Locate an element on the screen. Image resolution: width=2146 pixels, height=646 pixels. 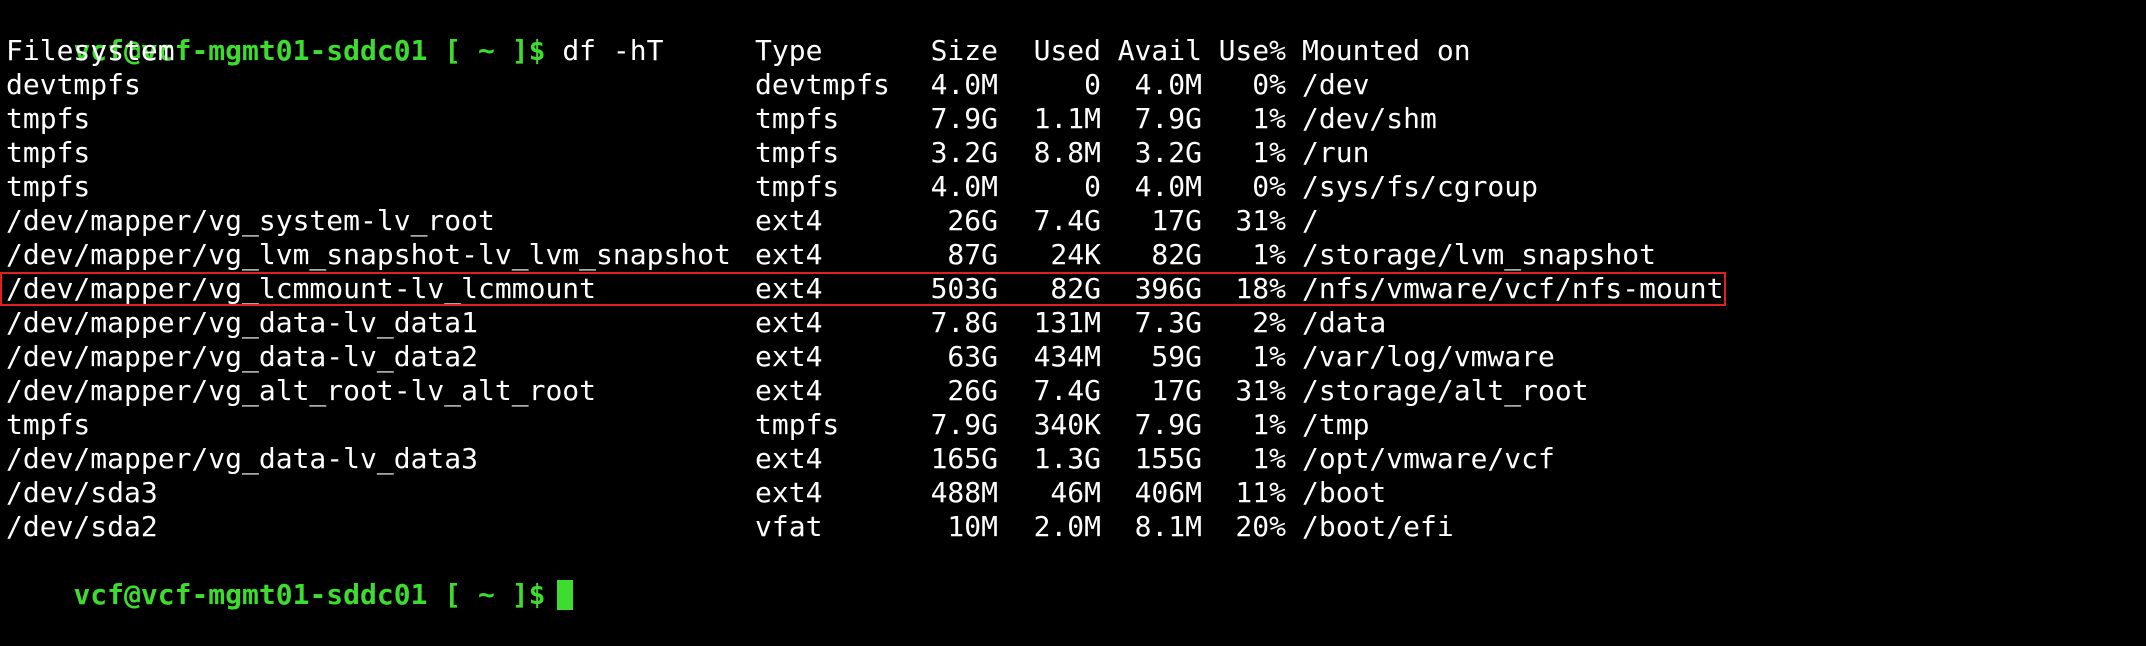
cell-mounted-on: /data is located at coordinates (1344, 322).